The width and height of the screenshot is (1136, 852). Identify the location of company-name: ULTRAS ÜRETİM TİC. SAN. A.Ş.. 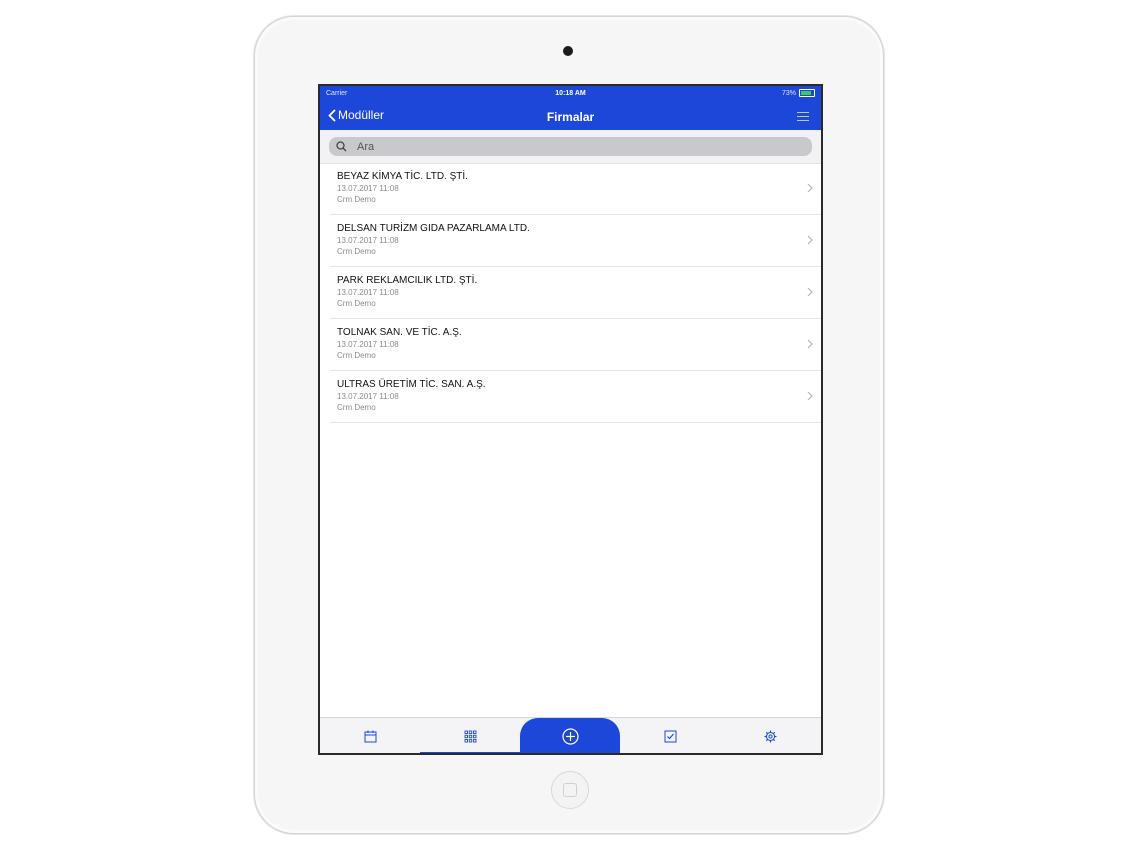
(411, 384).